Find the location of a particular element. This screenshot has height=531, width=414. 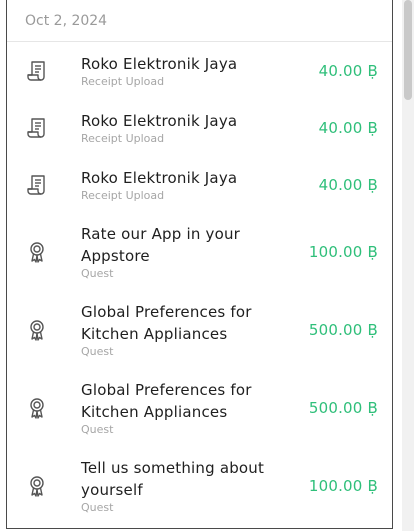

date-header: Oct 2, 2024 is located at coordinates (199, 21).